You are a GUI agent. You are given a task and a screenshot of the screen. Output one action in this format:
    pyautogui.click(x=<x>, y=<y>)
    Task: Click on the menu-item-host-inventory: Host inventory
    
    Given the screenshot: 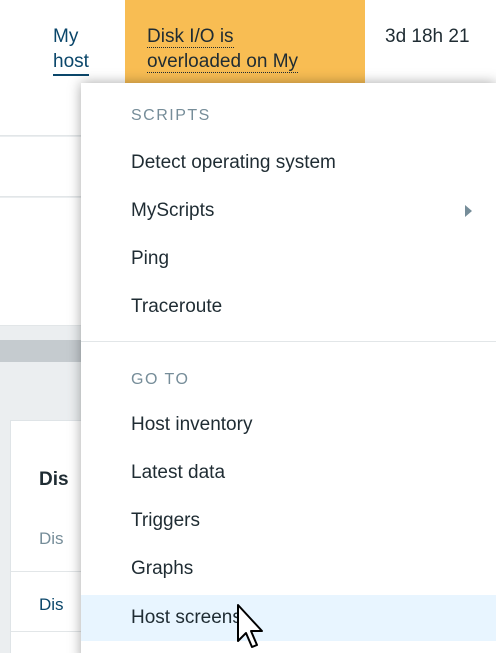 What is the action you would take?
    pyautogui.click(x=288, y=425)
    